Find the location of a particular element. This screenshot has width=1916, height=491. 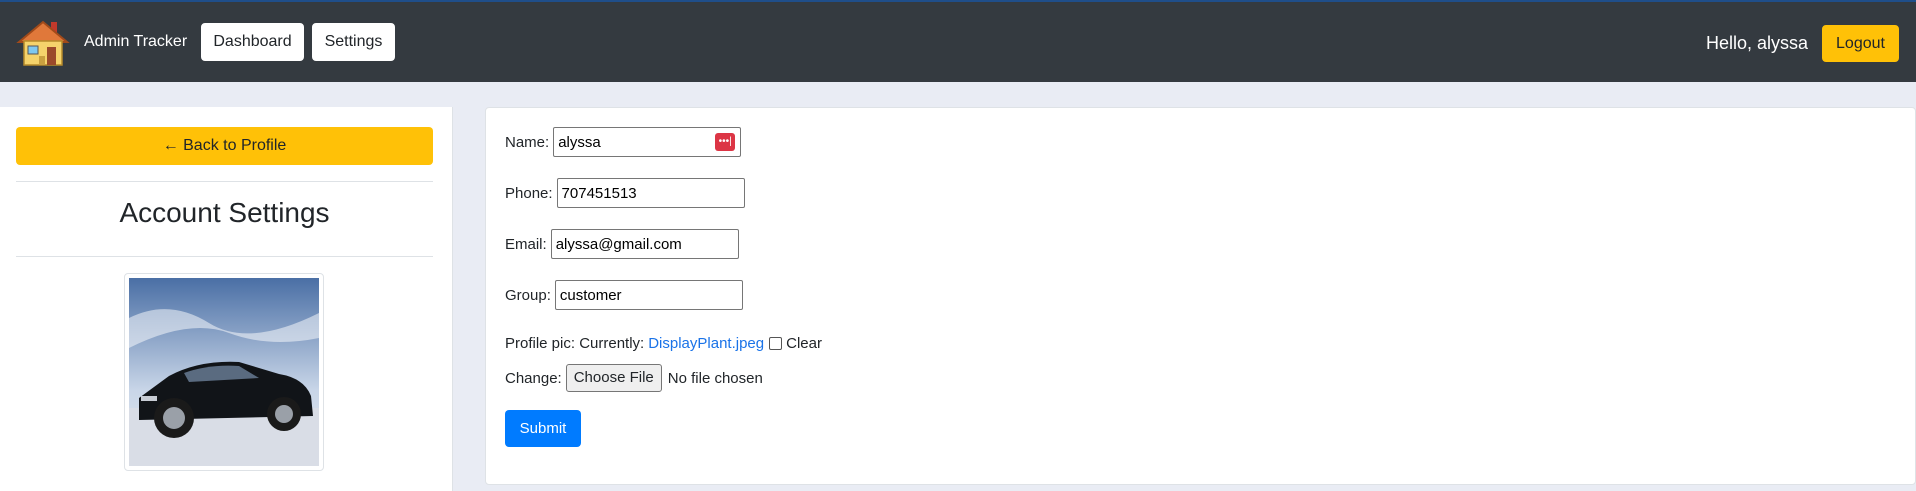

profile-pic-label: Profile pic: Currently: is located at coordinates (575, 343).